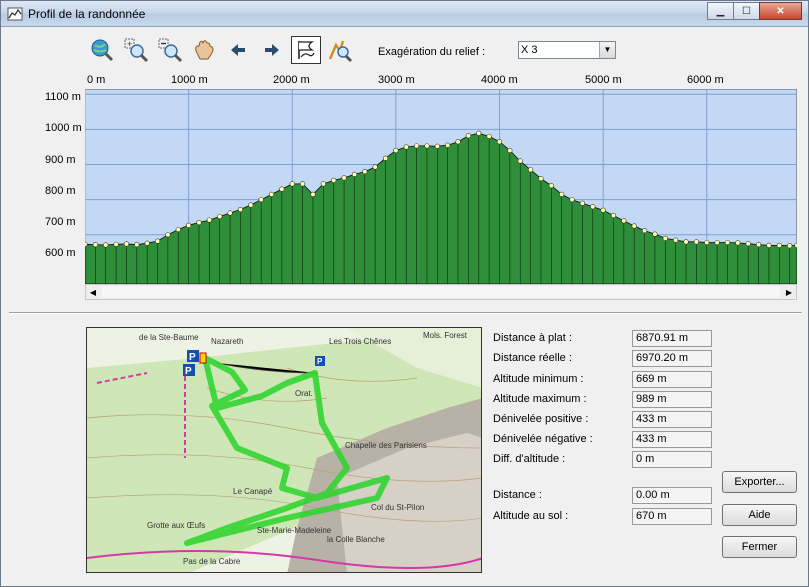 The width and height of the screenshot is (809, 587). I want to click on profile-flag-icon, so click(306, 50).